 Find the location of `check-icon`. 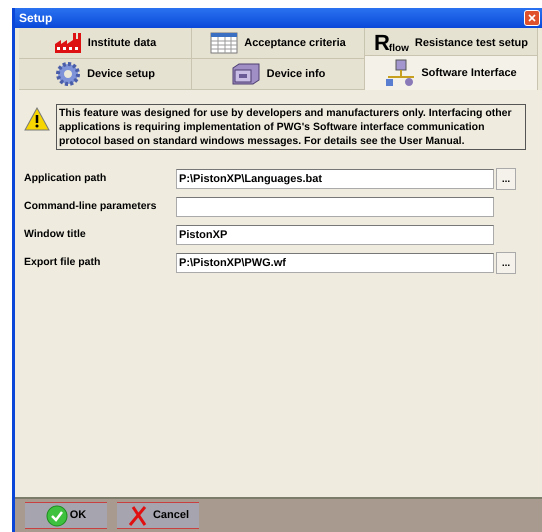

check-icon is located at coordinates (57, 515).